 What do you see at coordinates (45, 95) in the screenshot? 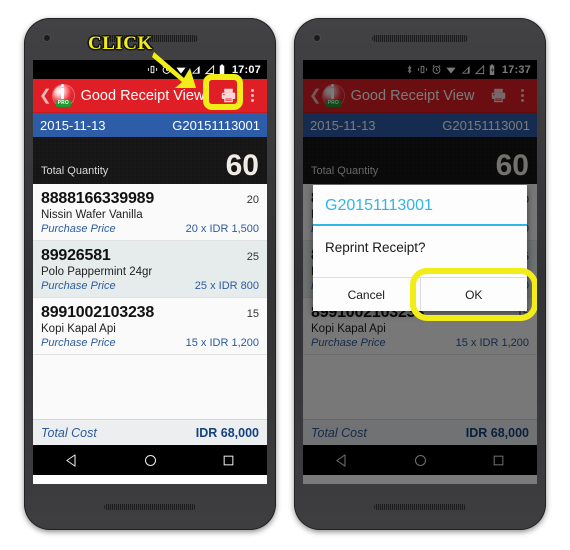
I see `back-caret-icon: ❮` at bounding box center [45, 95].